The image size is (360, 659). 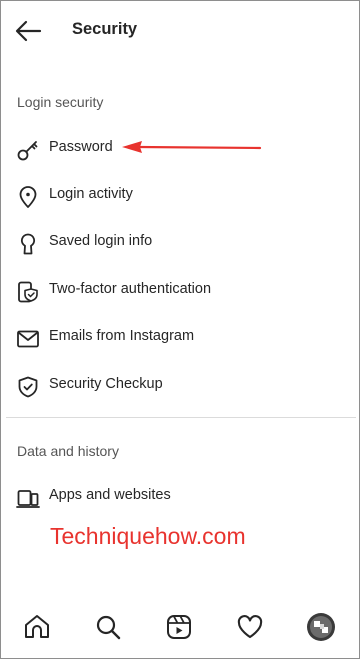 I want to click on annotation-arrow, so click(x=191, y=148).